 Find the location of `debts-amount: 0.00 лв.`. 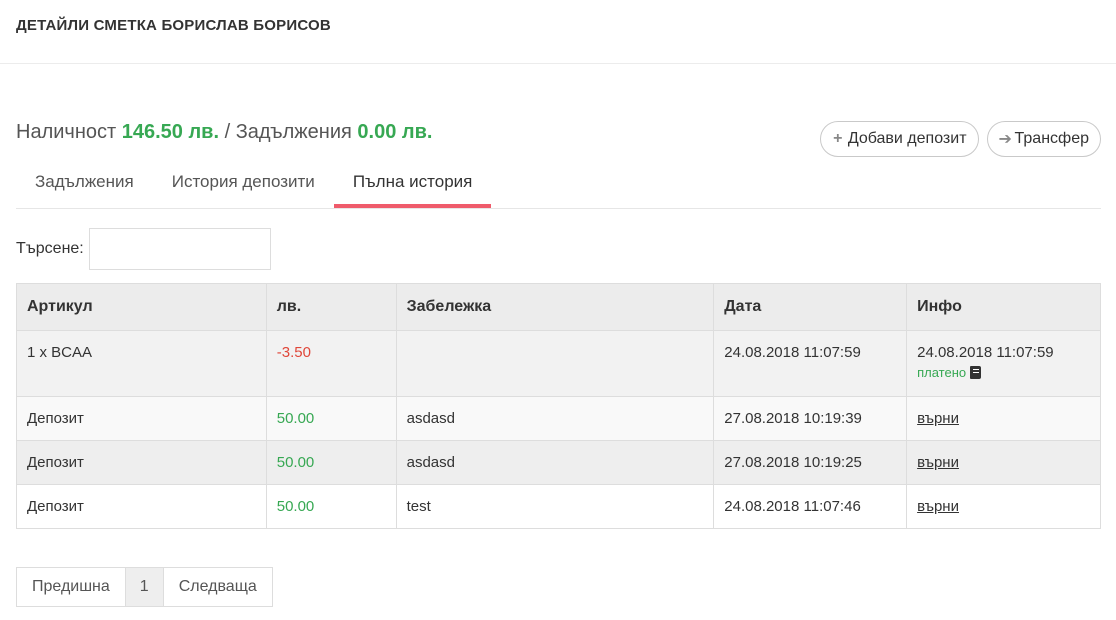

debts-amount: 0.00 лв. is located at coordinates (395, 132).